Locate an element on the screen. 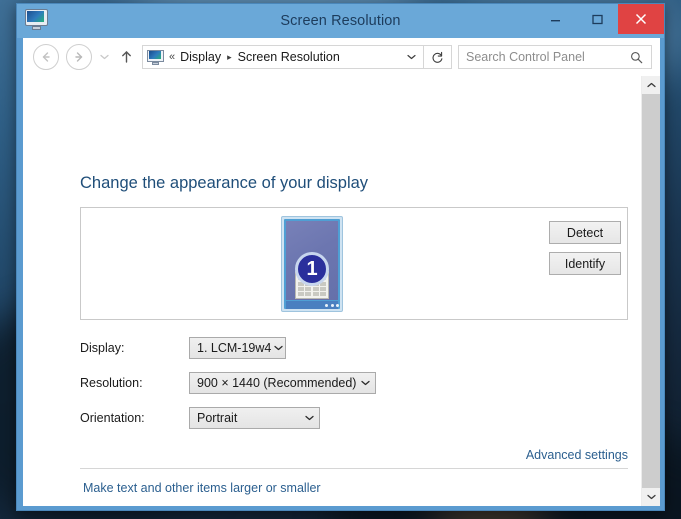 Image resolution: width=681 pixels, height=519 pixels. breadcrumb-dropdown-button is located at coordinates (411, 57).